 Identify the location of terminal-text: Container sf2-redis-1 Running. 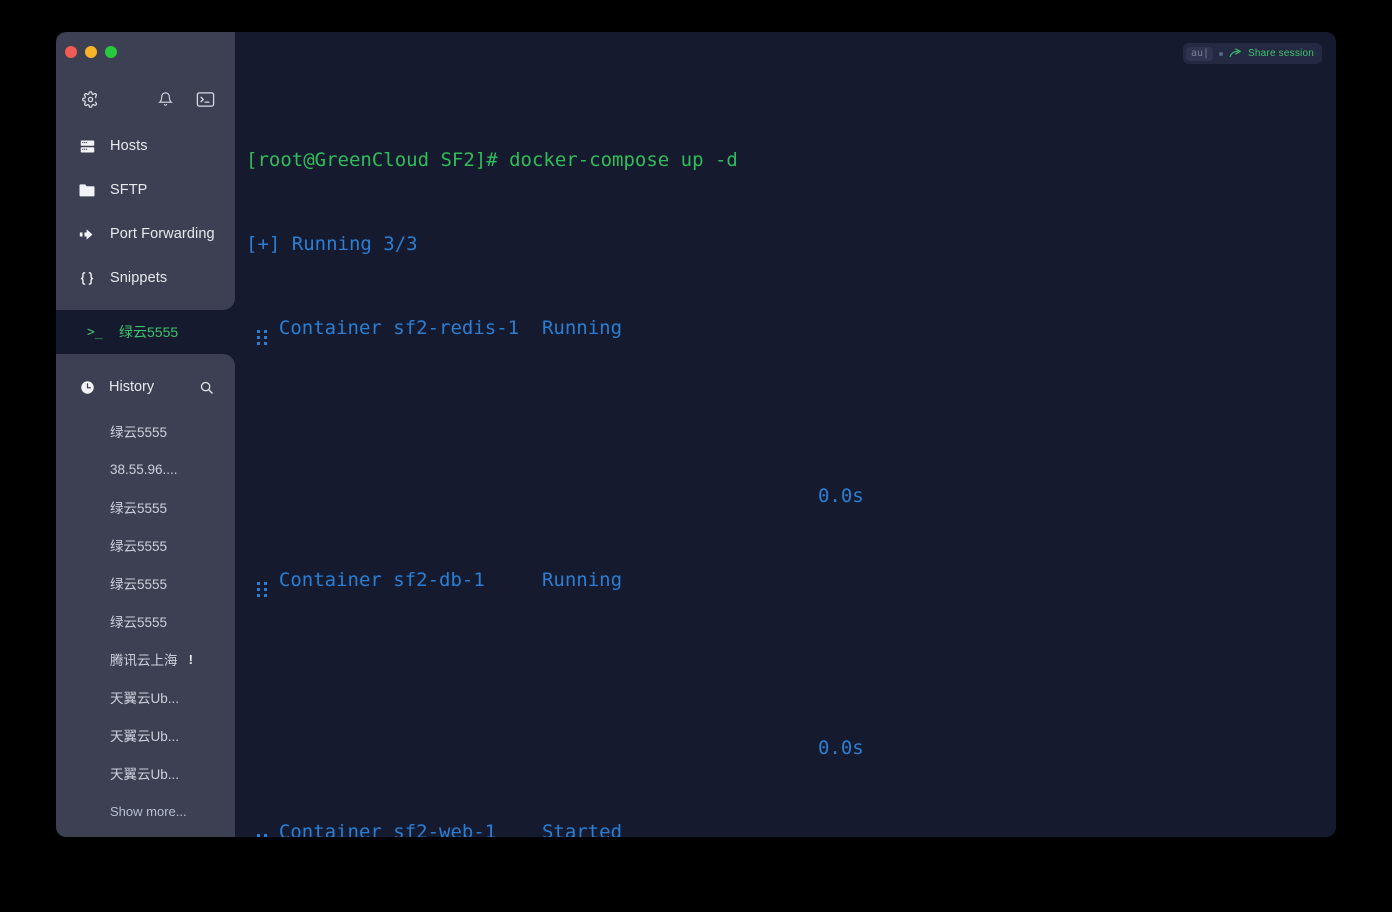
(445, 328).